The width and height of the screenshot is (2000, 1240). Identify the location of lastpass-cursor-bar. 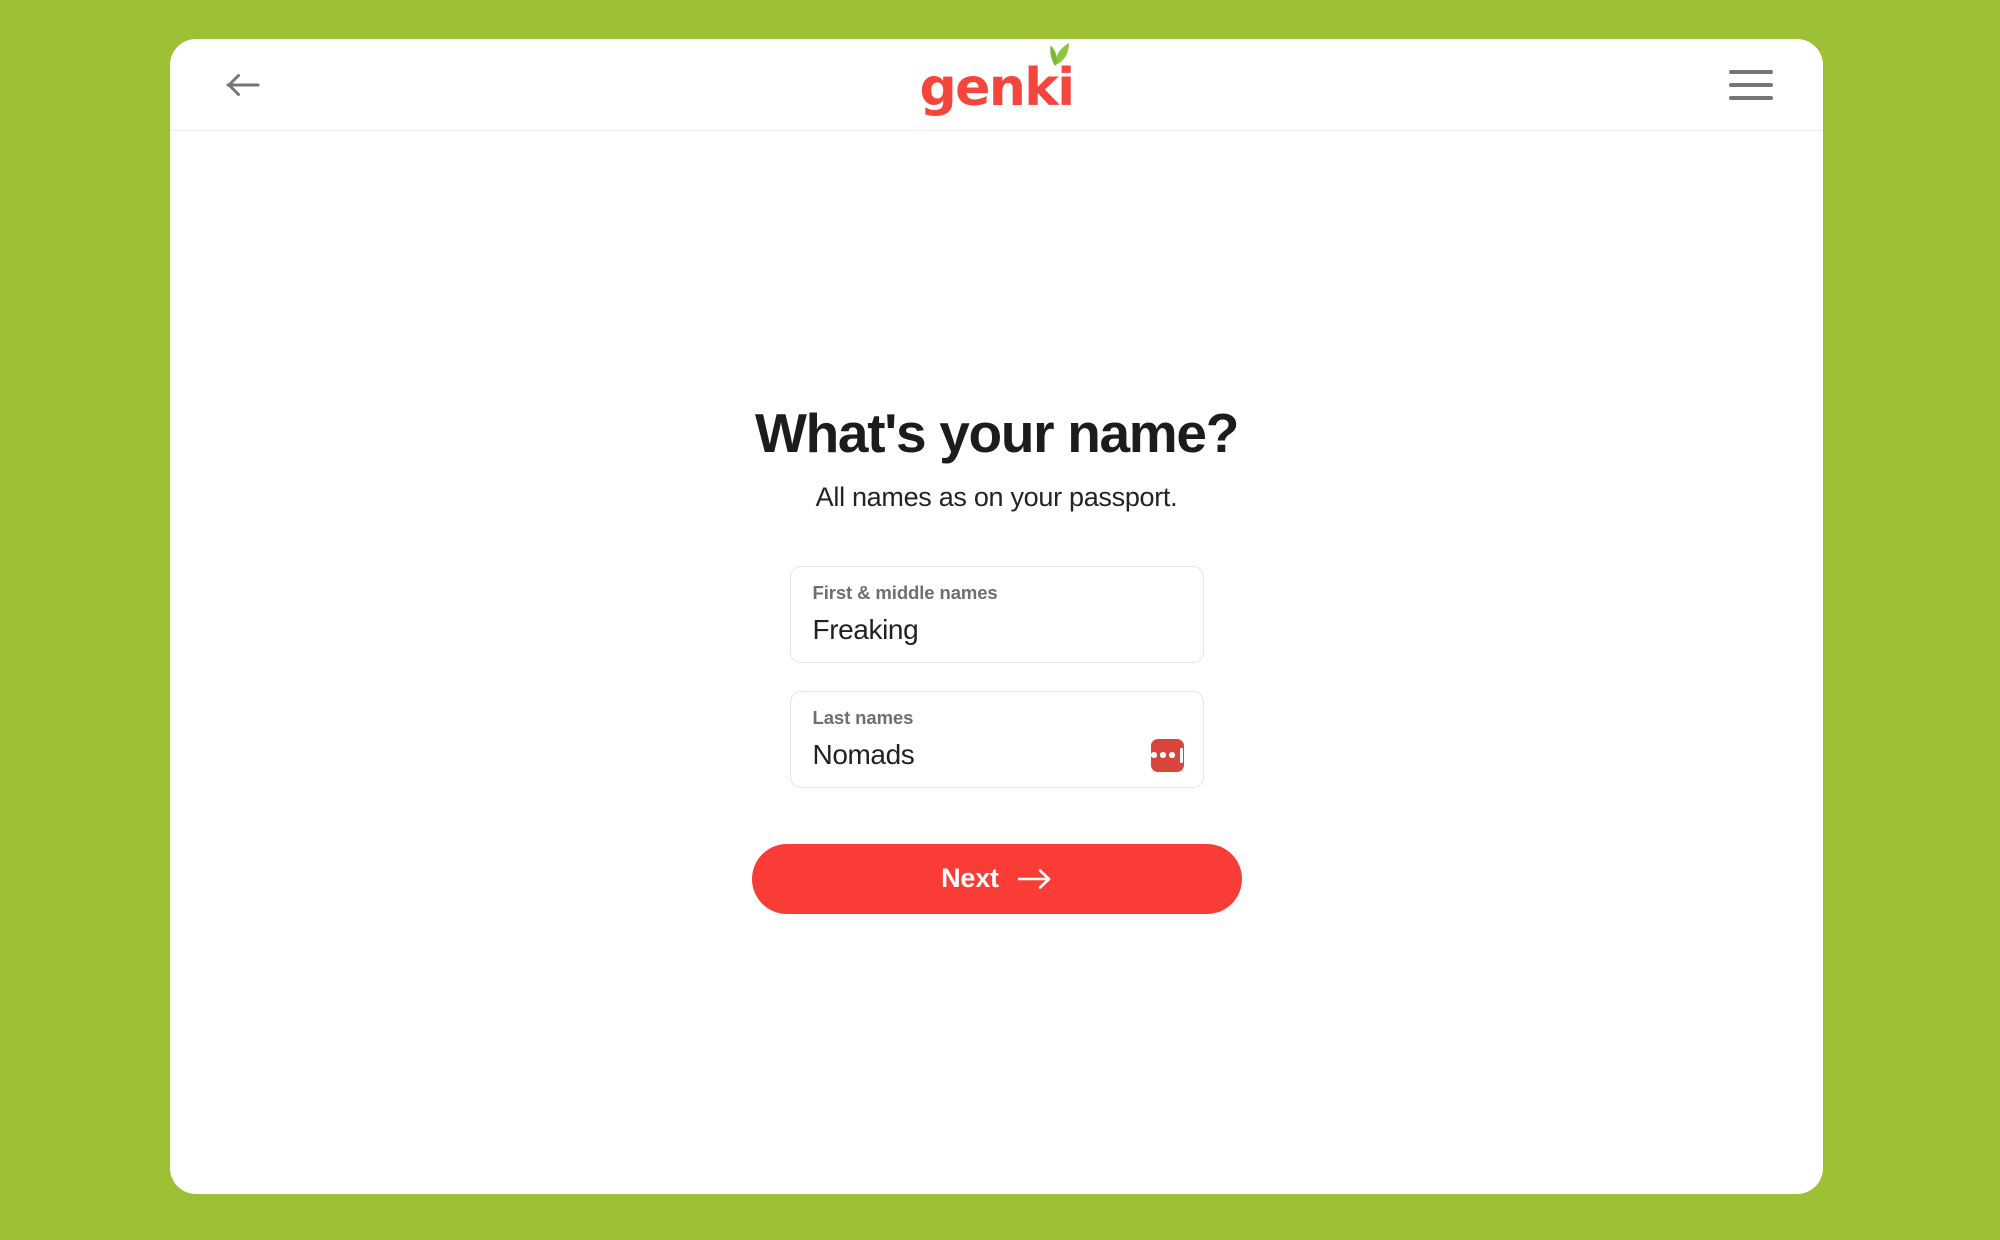
(1181, 755).